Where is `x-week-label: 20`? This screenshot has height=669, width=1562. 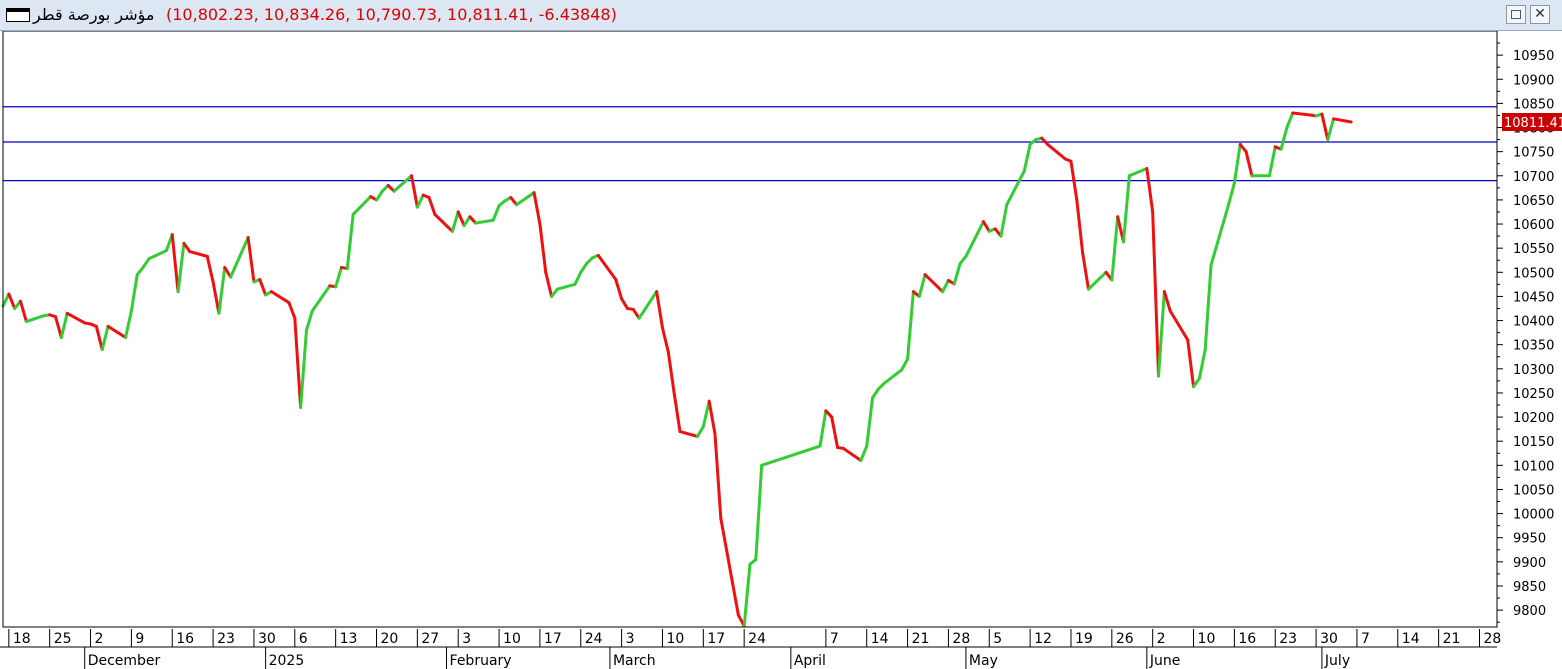
x-week-label: 20 is located at coordinates (390, 639).